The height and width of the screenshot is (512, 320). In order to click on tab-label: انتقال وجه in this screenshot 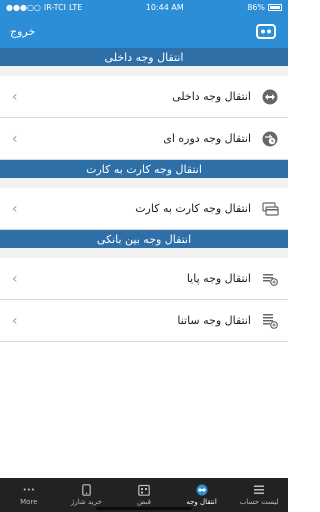, I will do `click(201, 502)`.